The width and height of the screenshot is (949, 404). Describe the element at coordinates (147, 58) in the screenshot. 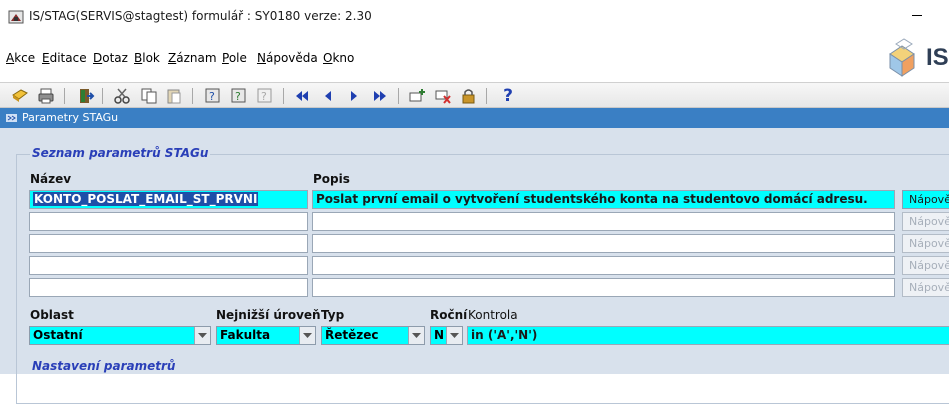

I see `menu-blok: Blok` at that location.